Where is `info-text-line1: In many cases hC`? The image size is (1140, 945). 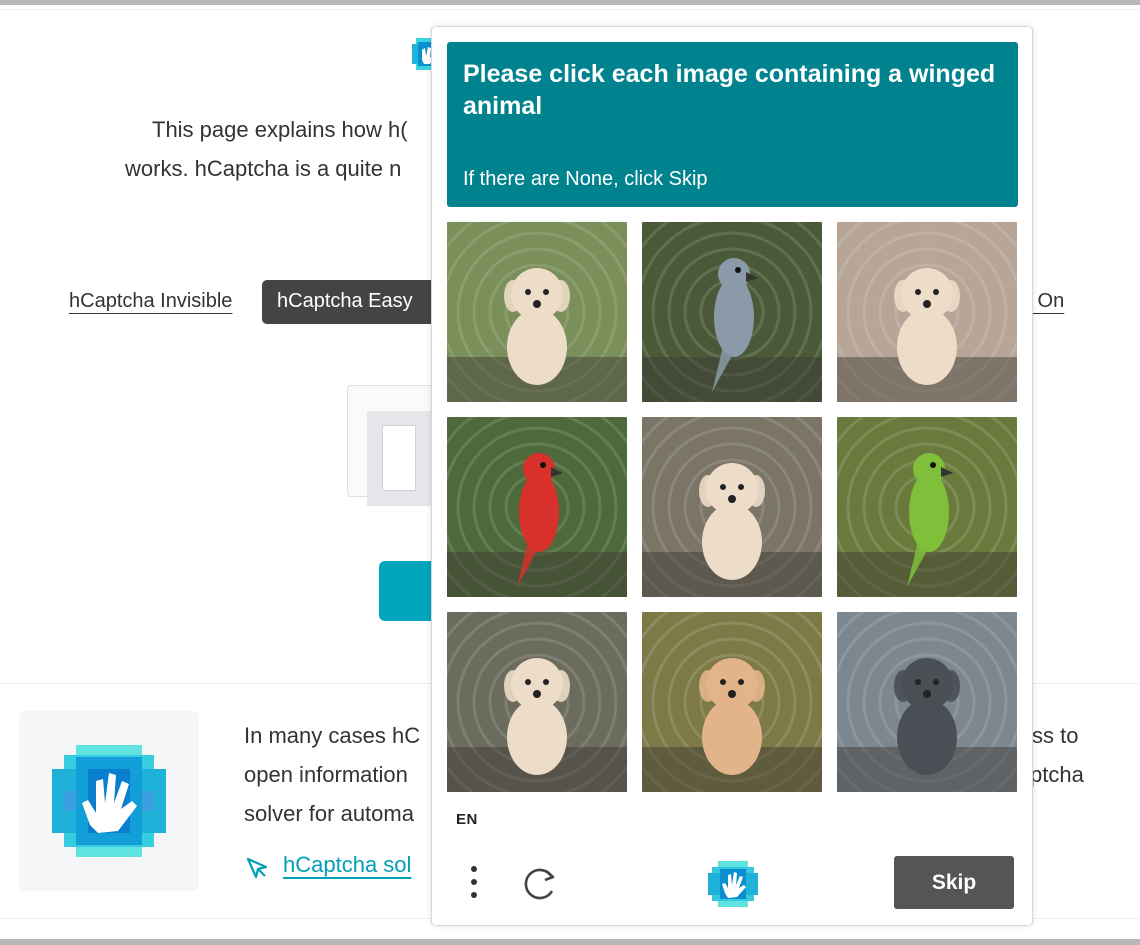
info-text-line1: In many cases hC is located at coordinates (332, 735).